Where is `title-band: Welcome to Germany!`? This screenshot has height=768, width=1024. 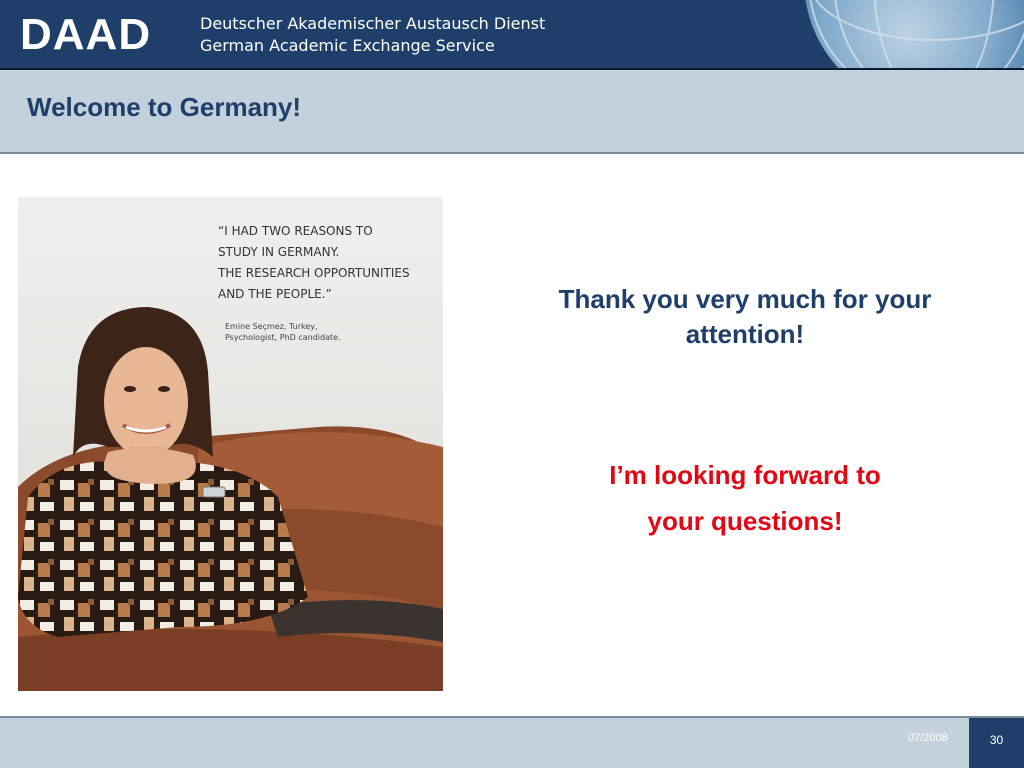
title-band: Welcome to Germany! is located at coordinates (512, 111).